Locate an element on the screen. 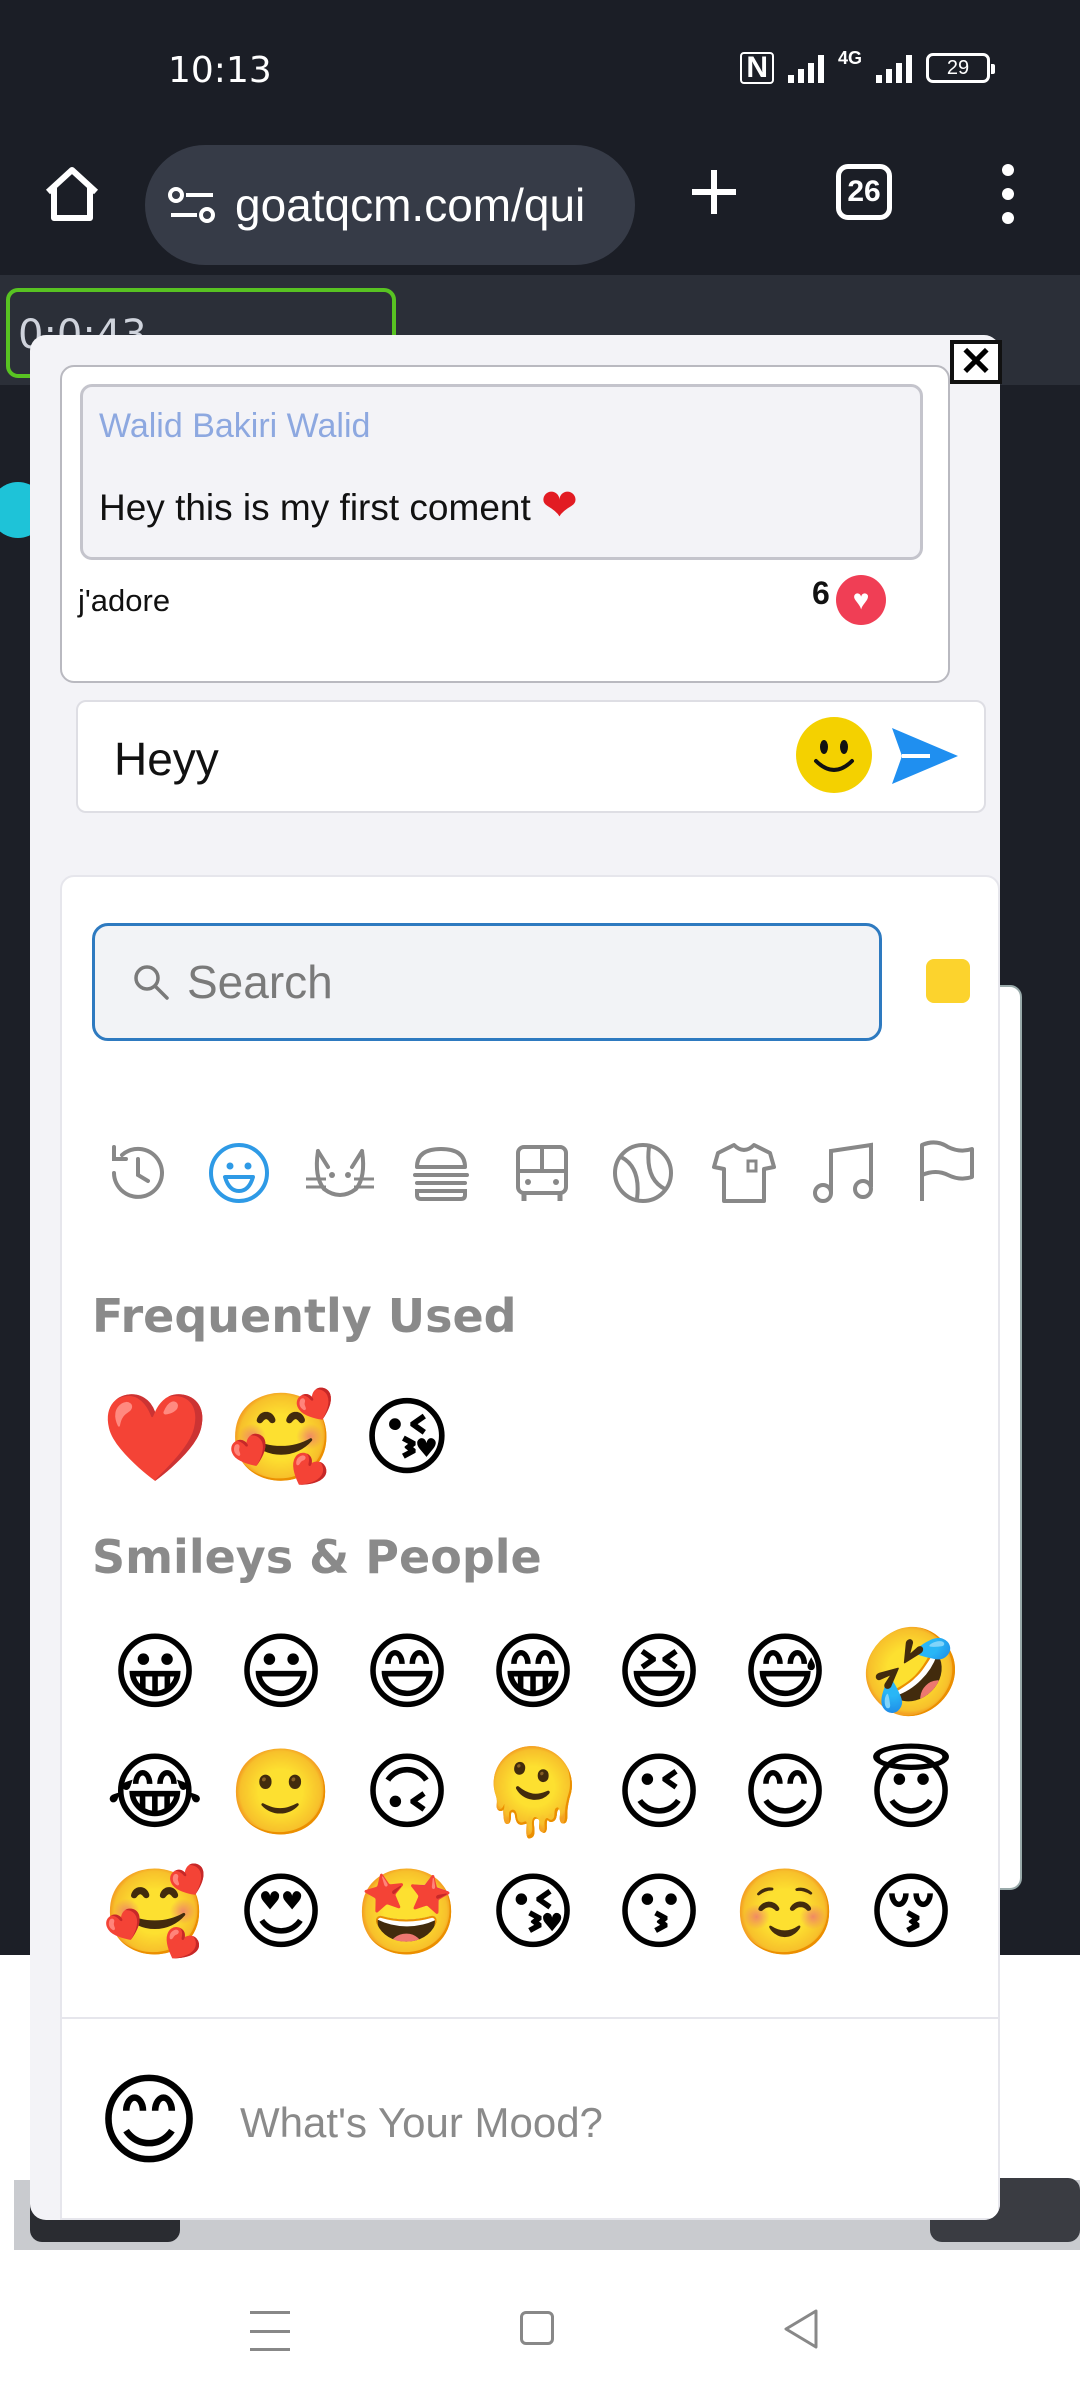 This screenshot has height=2400, width=1080. emoji-item: 😍 is located at coordinates (281, 1912).